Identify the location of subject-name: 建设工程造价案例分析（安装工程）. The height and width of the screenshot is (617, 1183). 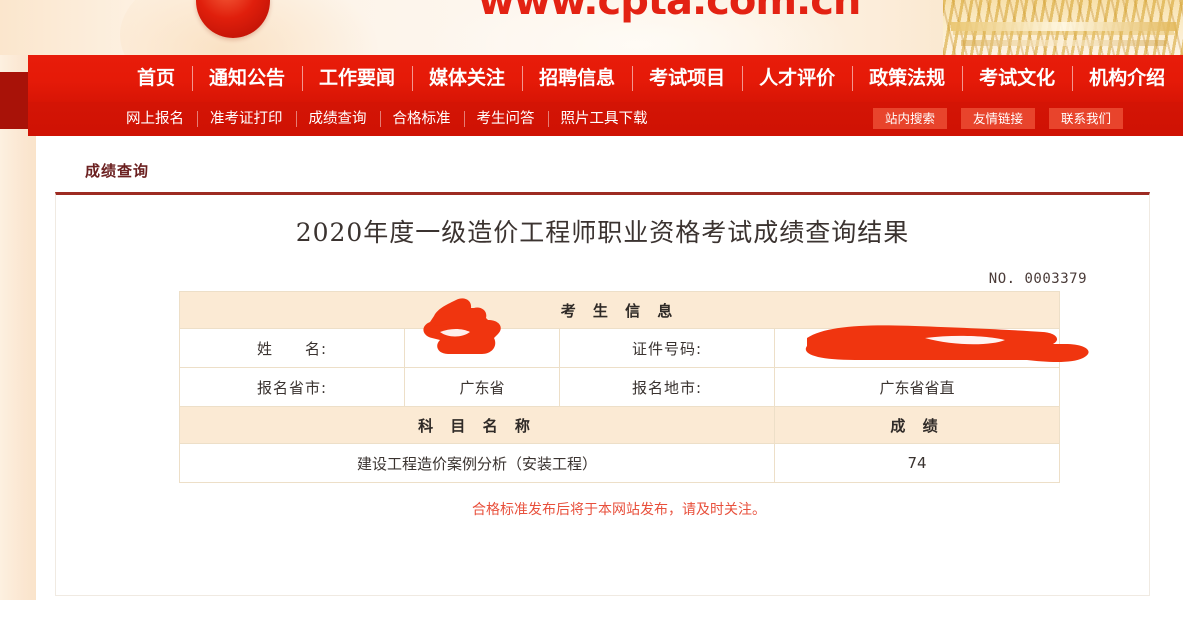
(477, 463).